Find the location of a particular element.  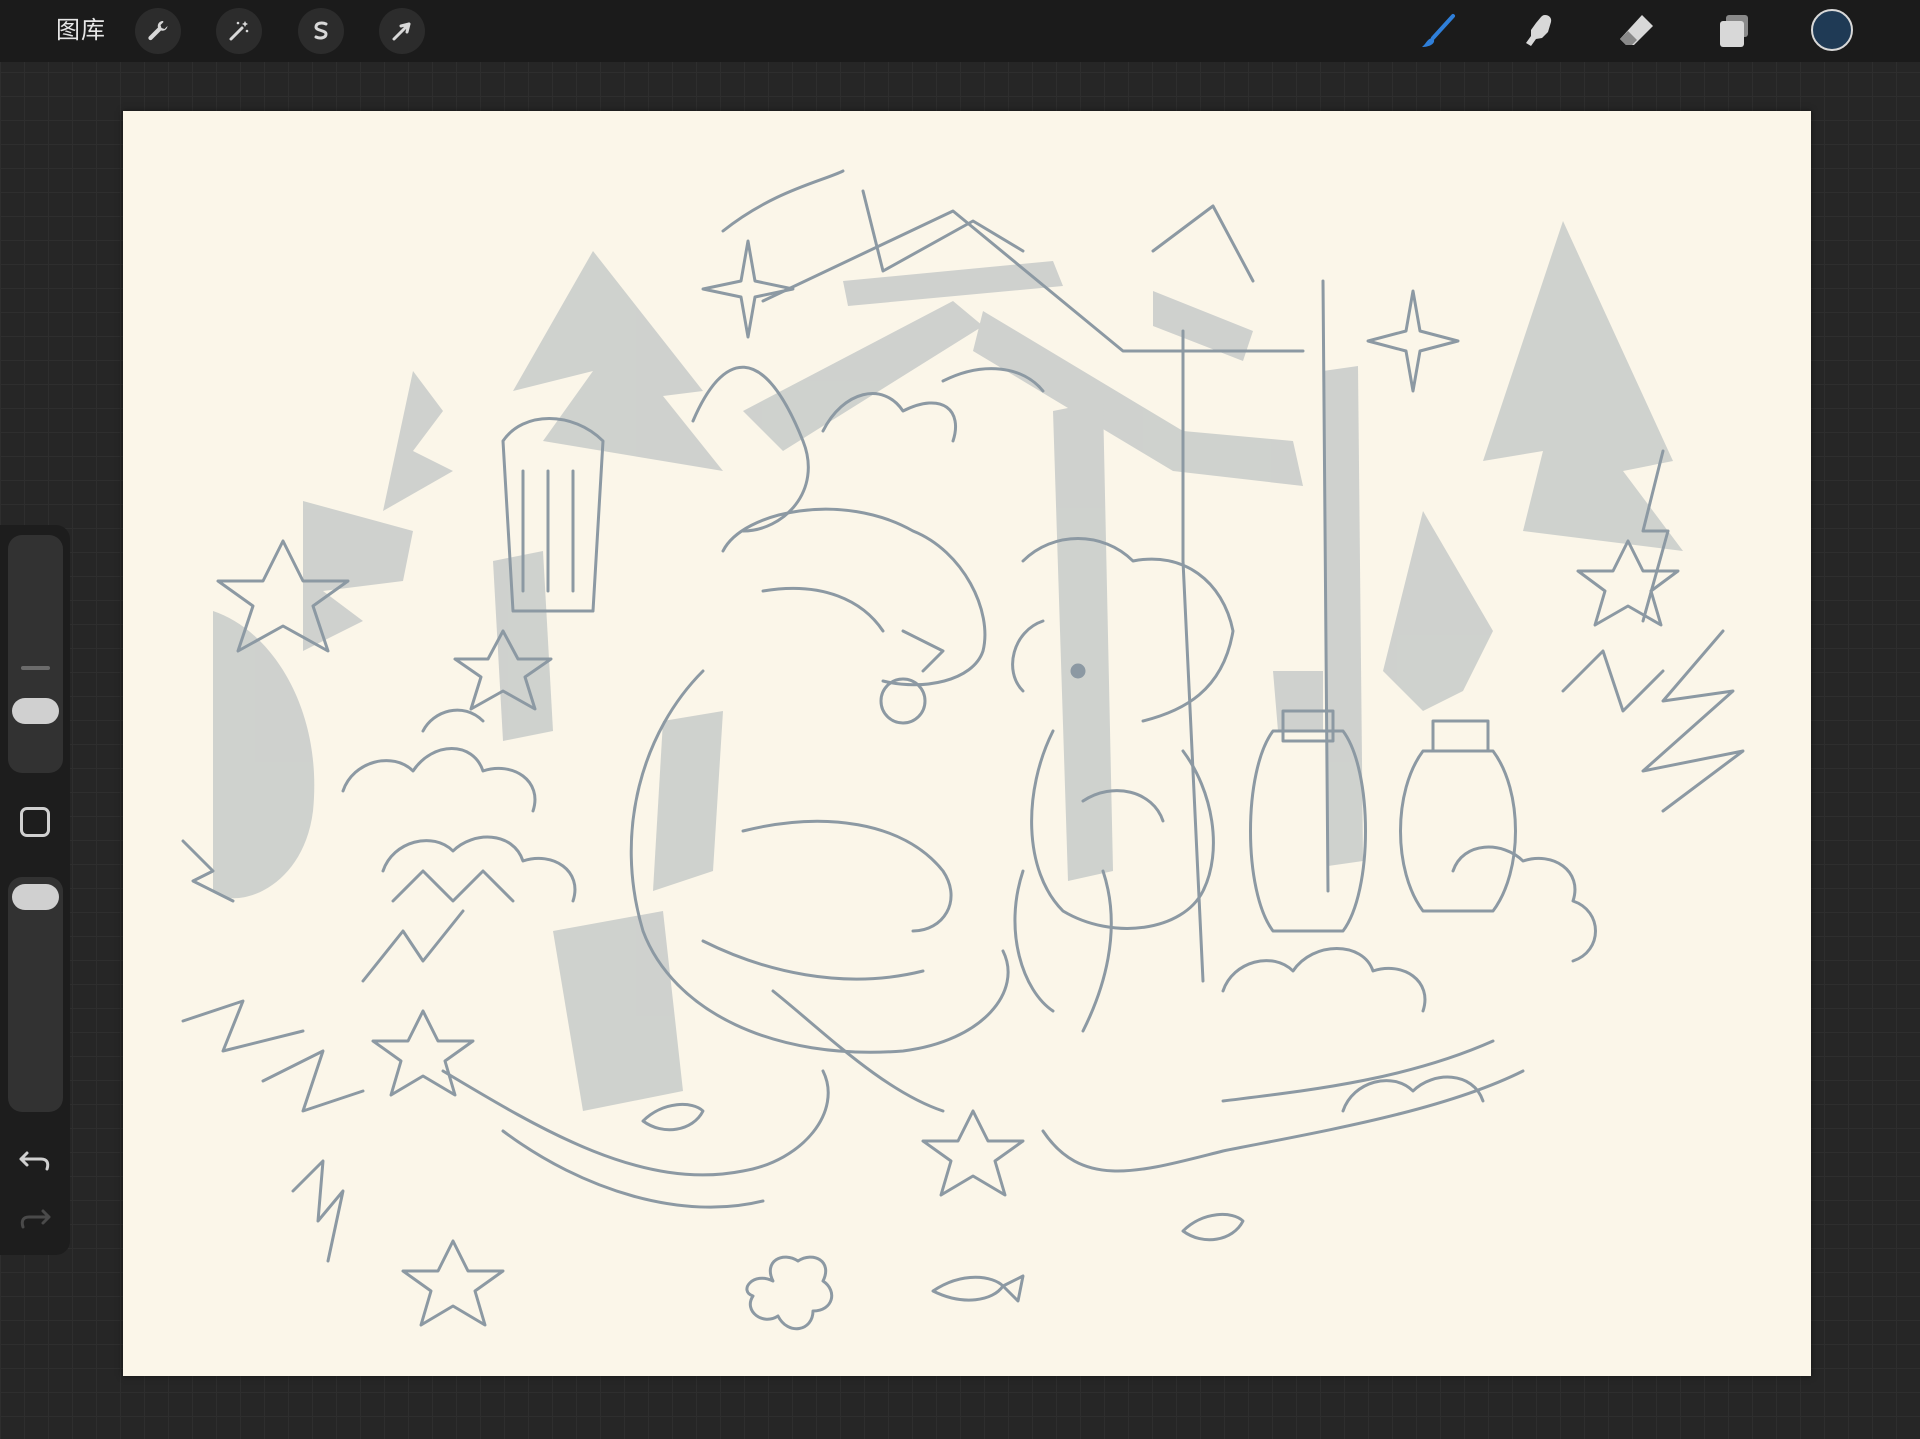

left-sidebar is located at coordinates (35, 890).